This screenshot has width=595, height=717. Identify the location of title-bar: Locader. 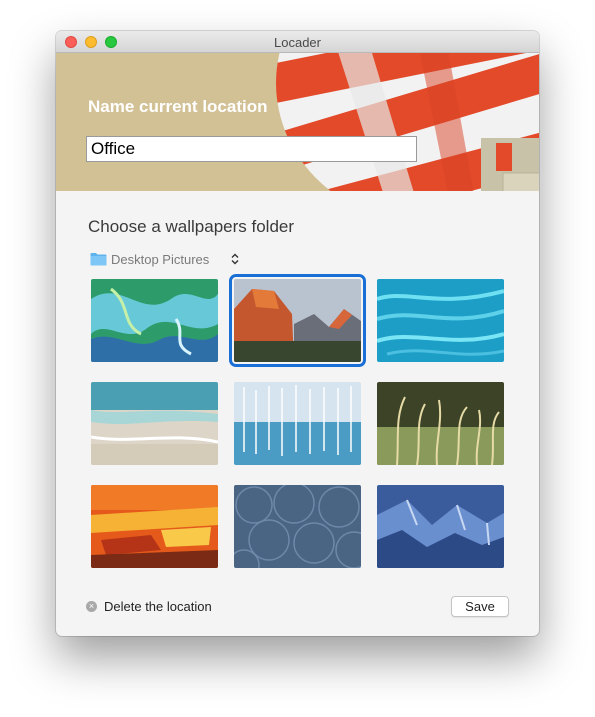
(297, 42).